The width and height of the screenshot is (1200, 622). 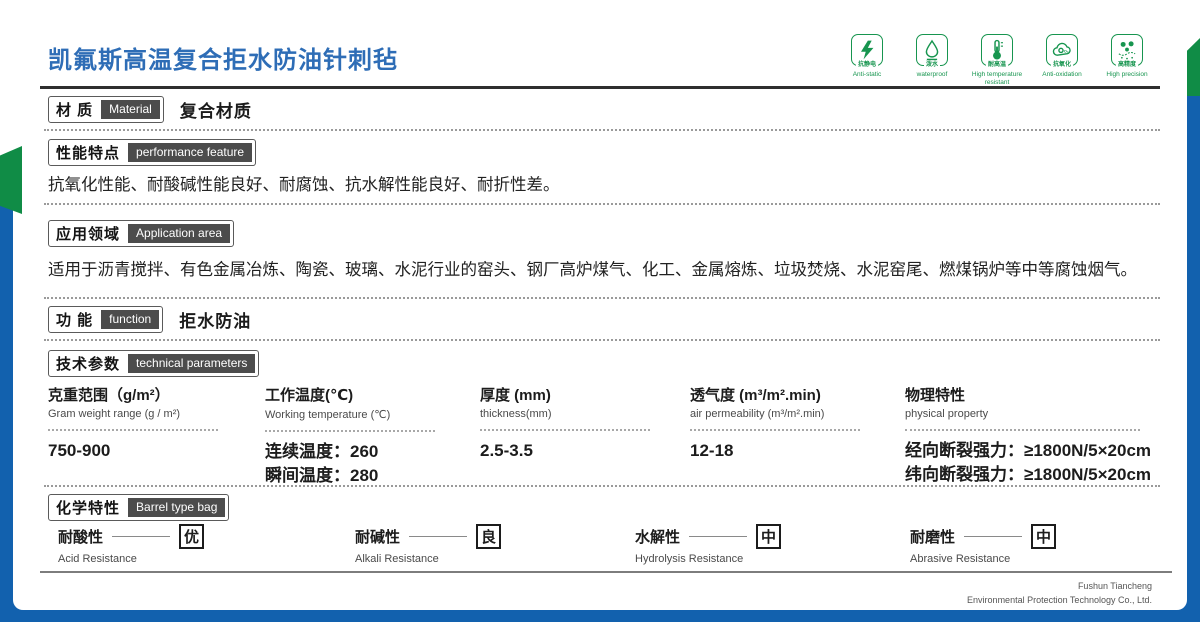 I want to click on chem-row: 耐酸性 优, so click(x=131, y=536).